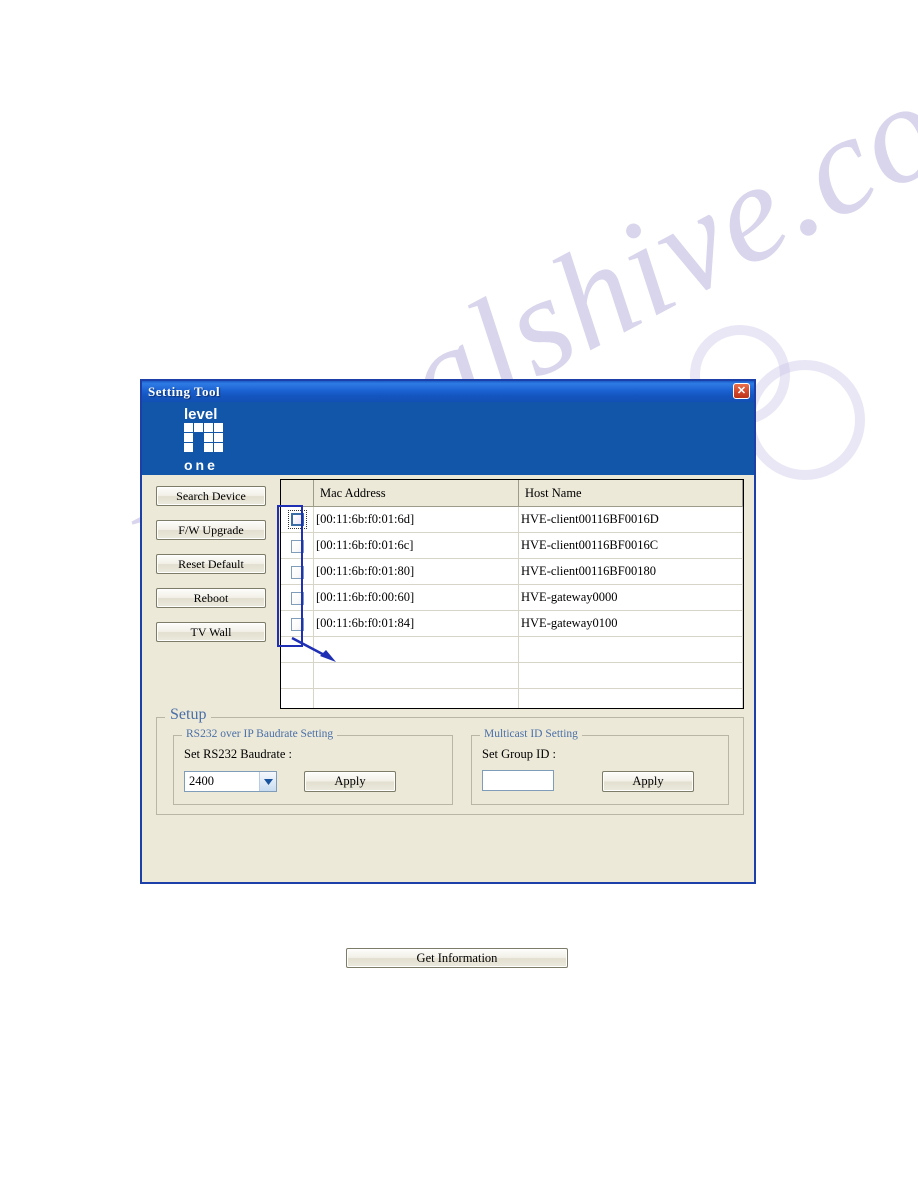 The width and height of the screenshot is (918, 1188). I want to click on title-bar: Setting Tool ✕, so click(448, 391).